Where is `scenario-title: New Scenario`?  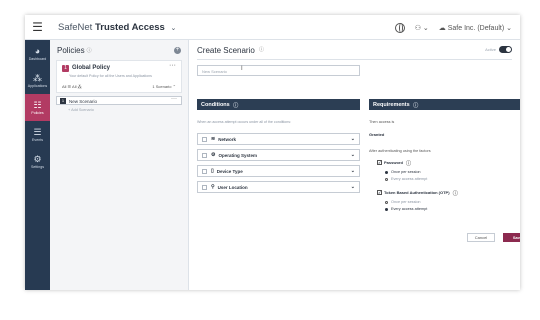
scenario-title: New Scenario is located at coordinates (83, 101).